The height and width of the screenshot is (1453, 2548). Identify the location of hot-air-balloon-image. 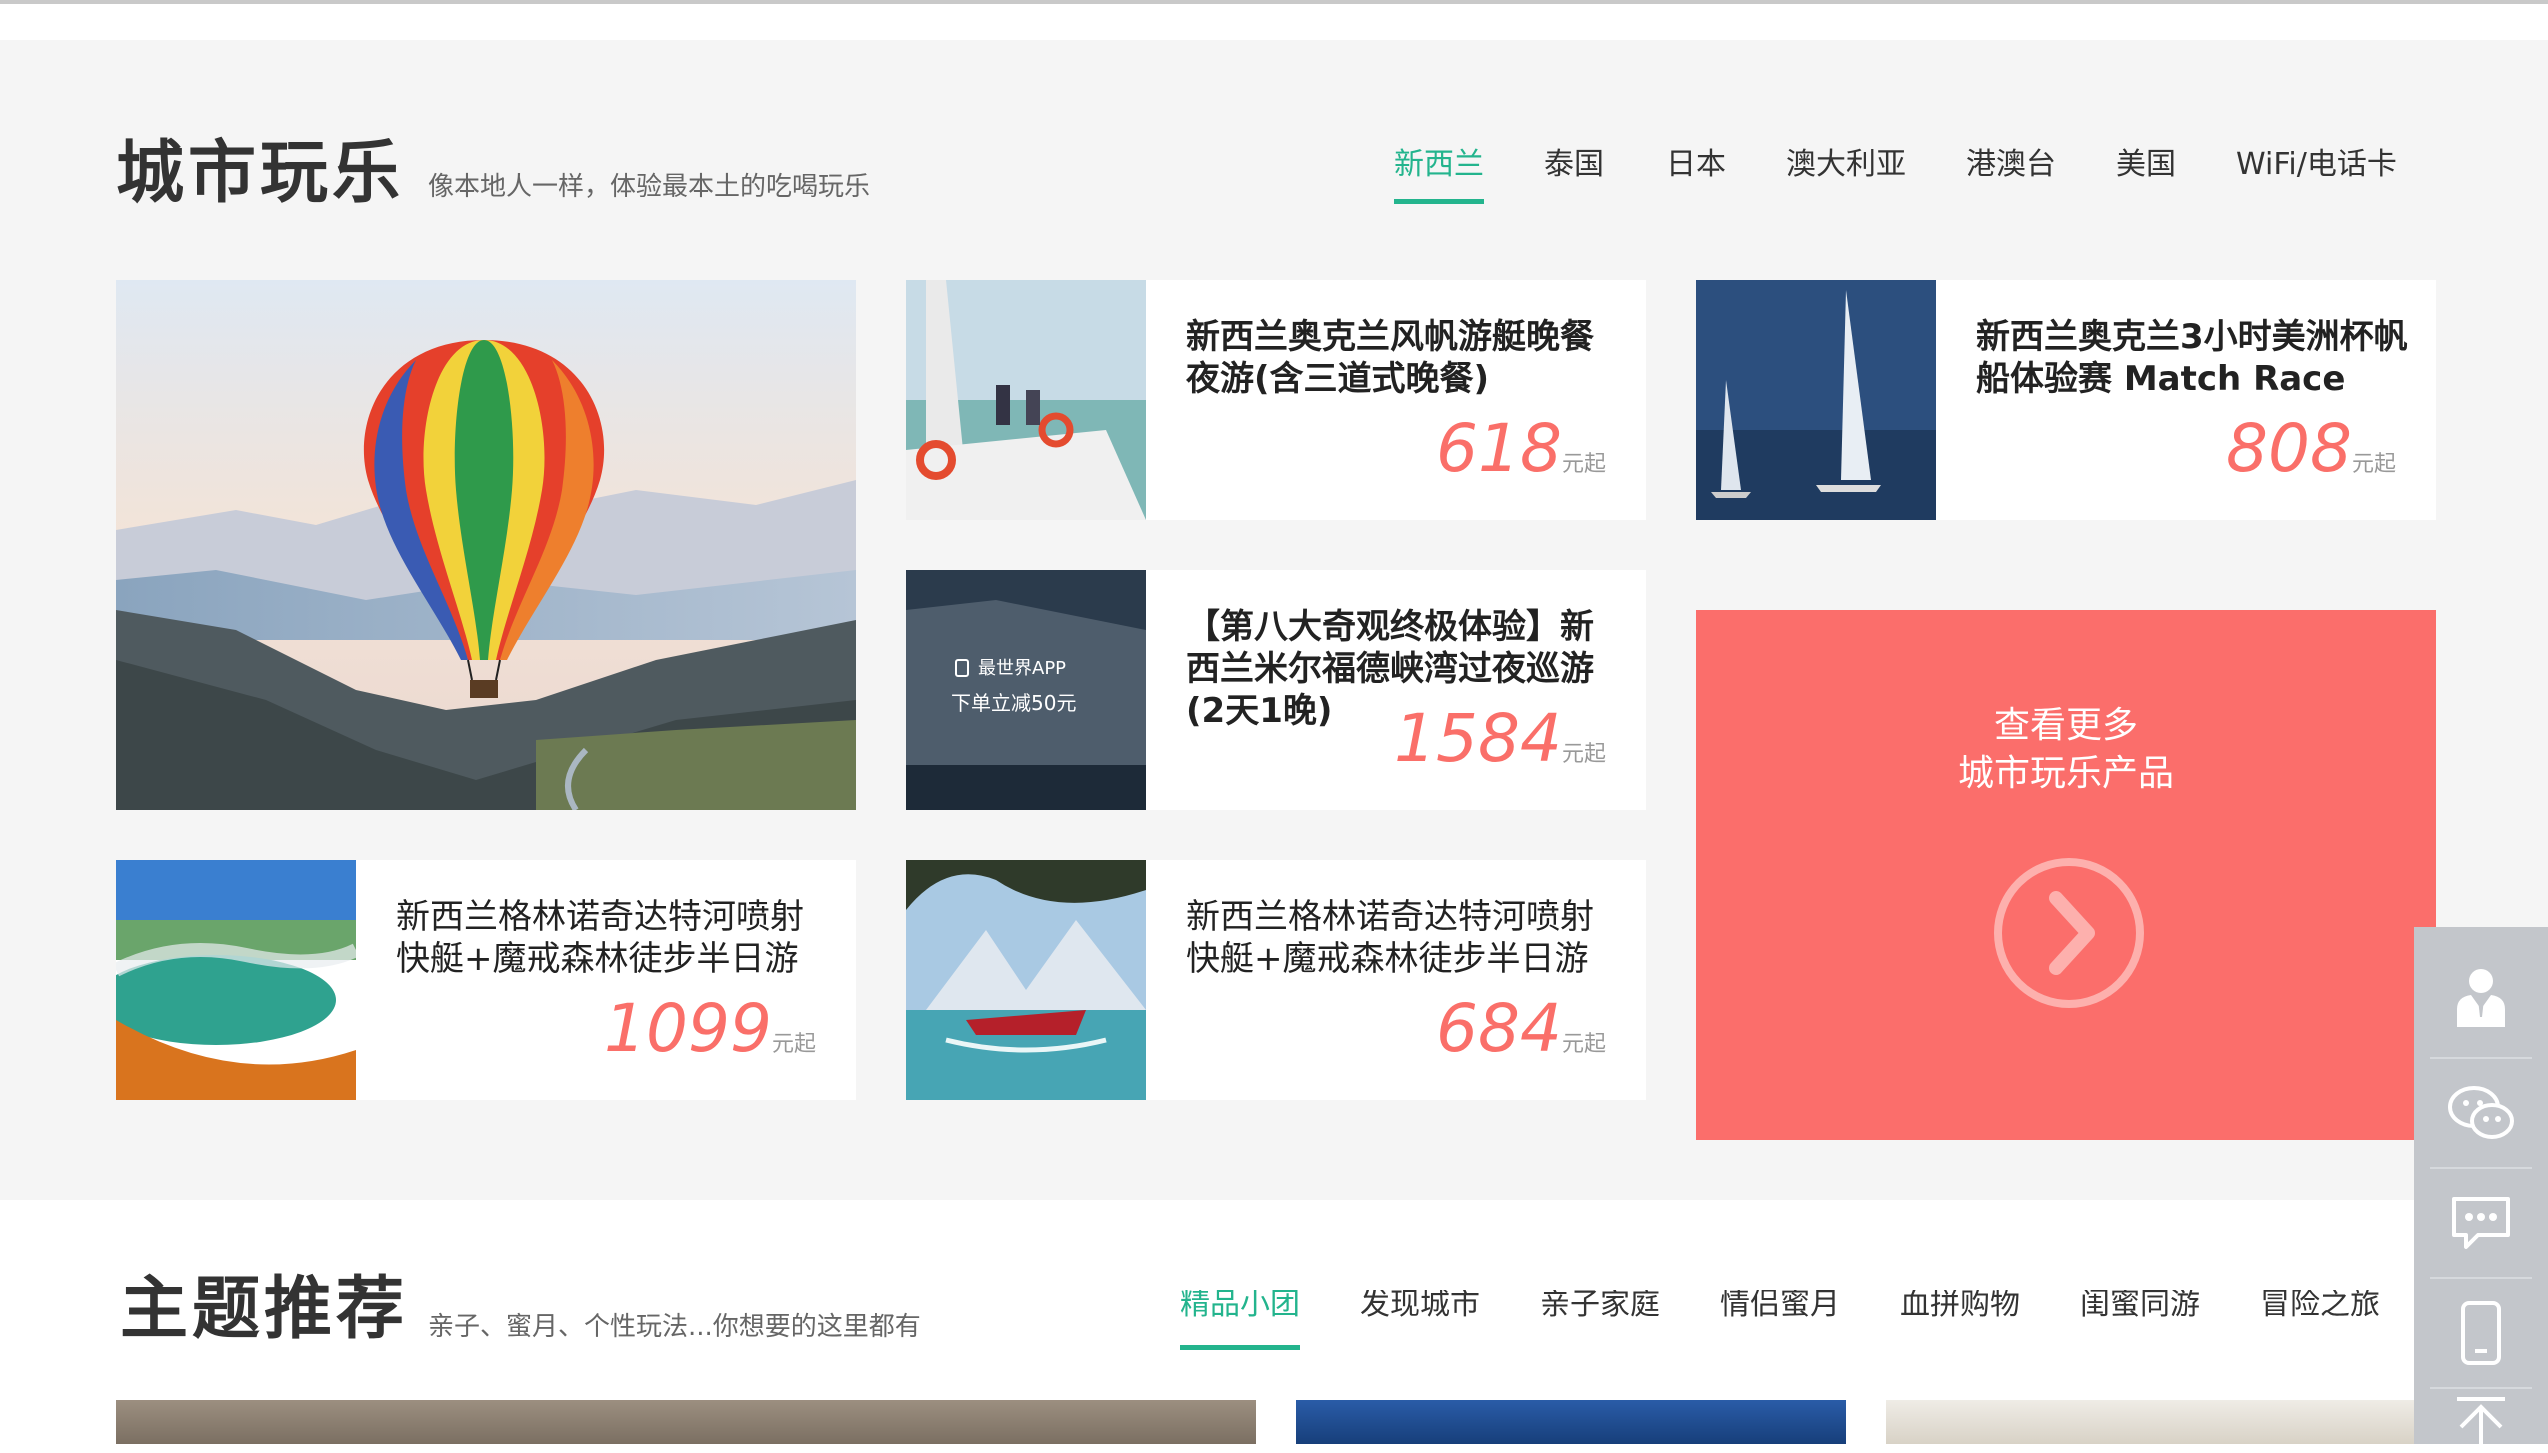
(486, 545).